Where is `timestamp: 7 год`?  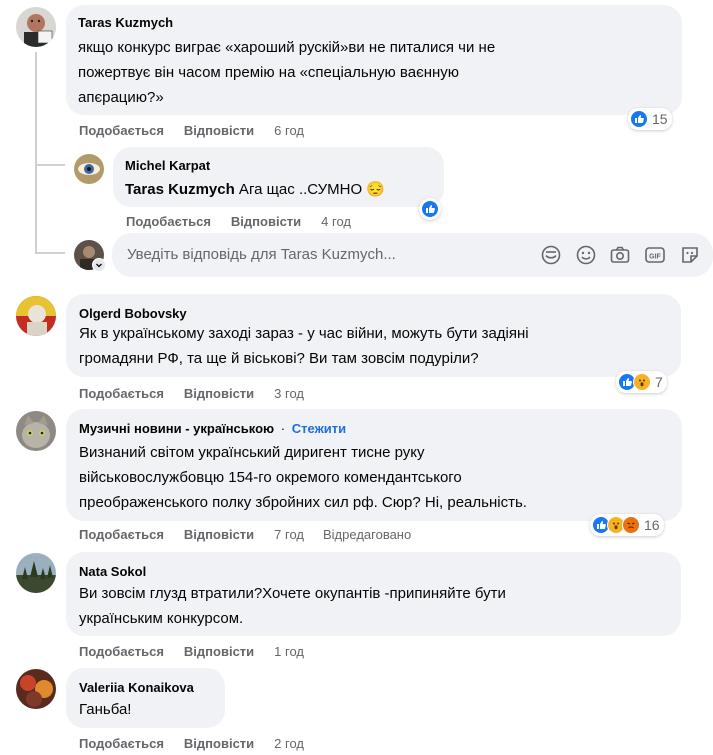 timestamp: 7 год is located at coordinates (289, 534).